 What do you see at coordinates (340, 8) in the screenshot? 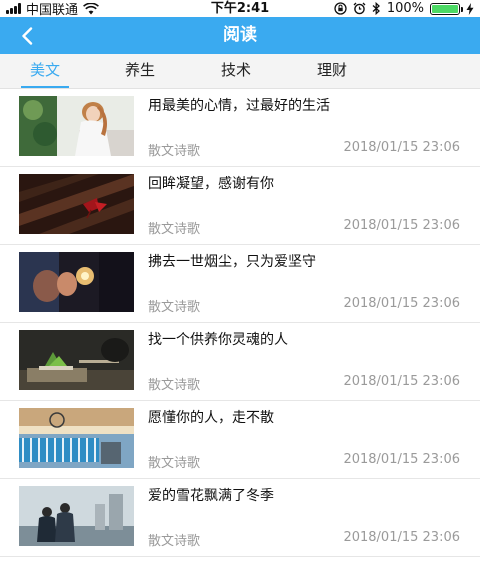
I see `lock-rotation-icon` at bounding box center [340, 8].